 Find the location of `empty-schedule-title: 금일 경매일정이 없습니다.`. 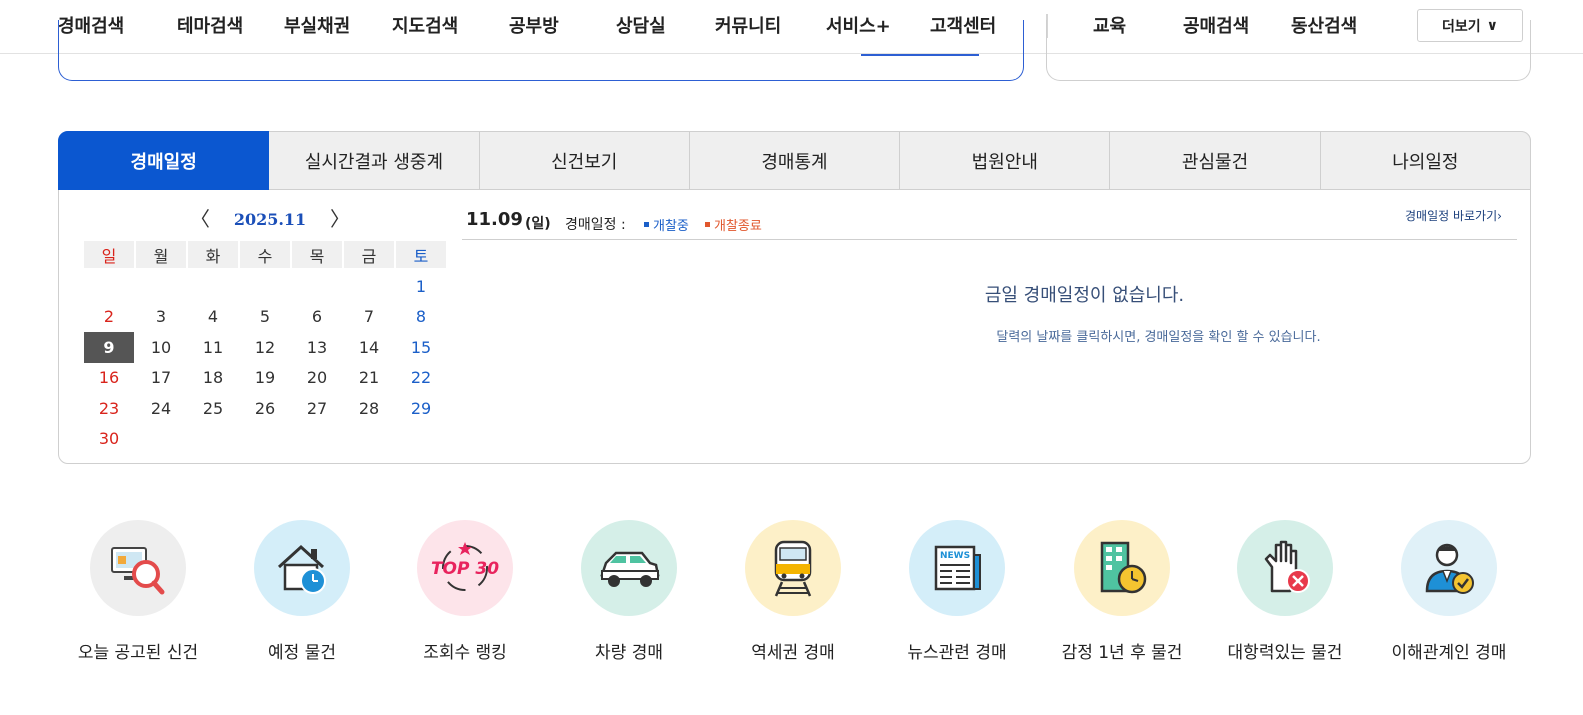

empty-schedule-title: 금일 경매일정이 없습니다. is located at coordinates (1084, 295).